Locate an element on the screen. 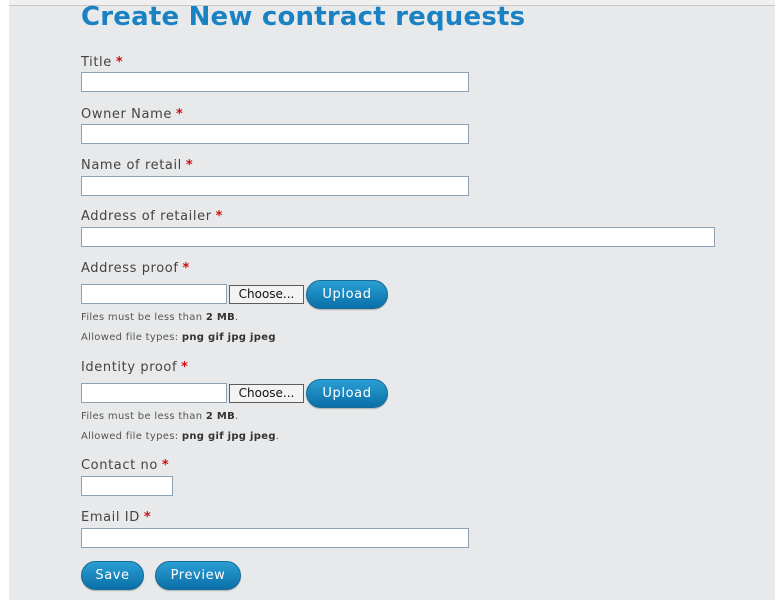  identity-proof-upload-button: Upload is located at coordinates (347, 393).